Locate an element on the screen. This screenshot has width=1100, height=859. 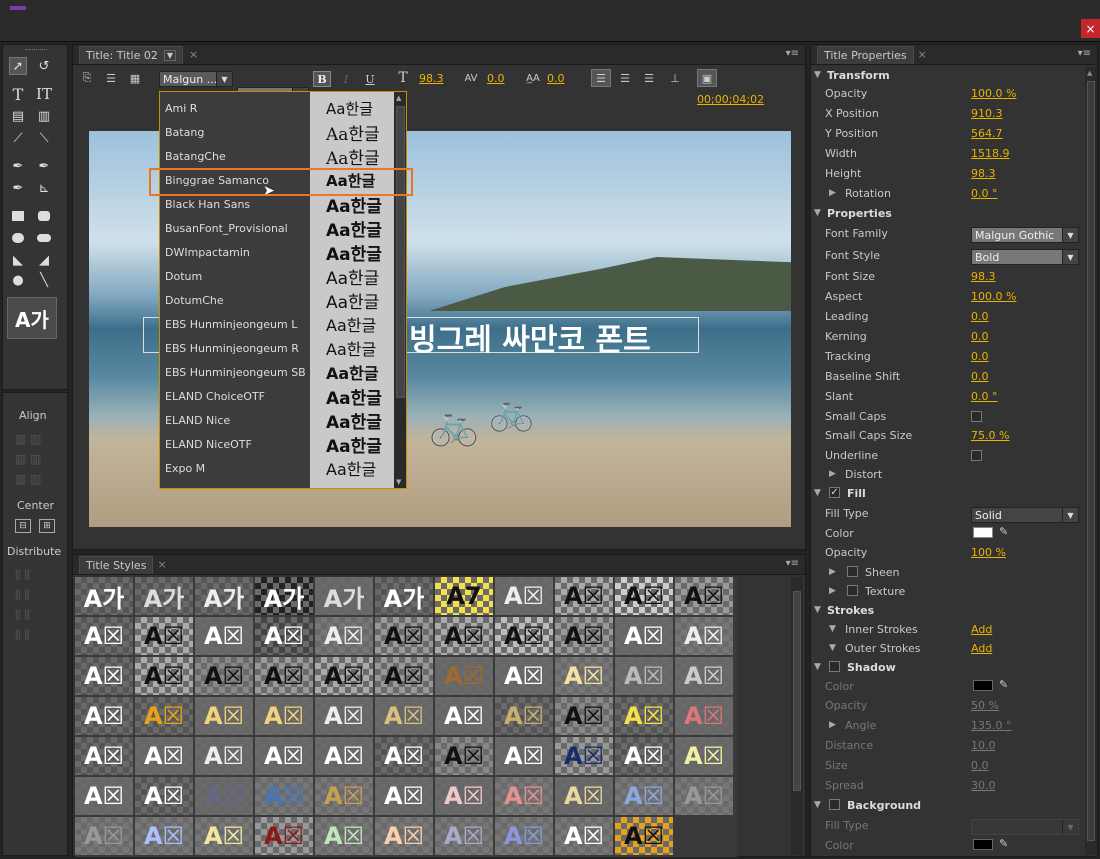
font-list-item: Dotum is located at coordinates (235, 276).